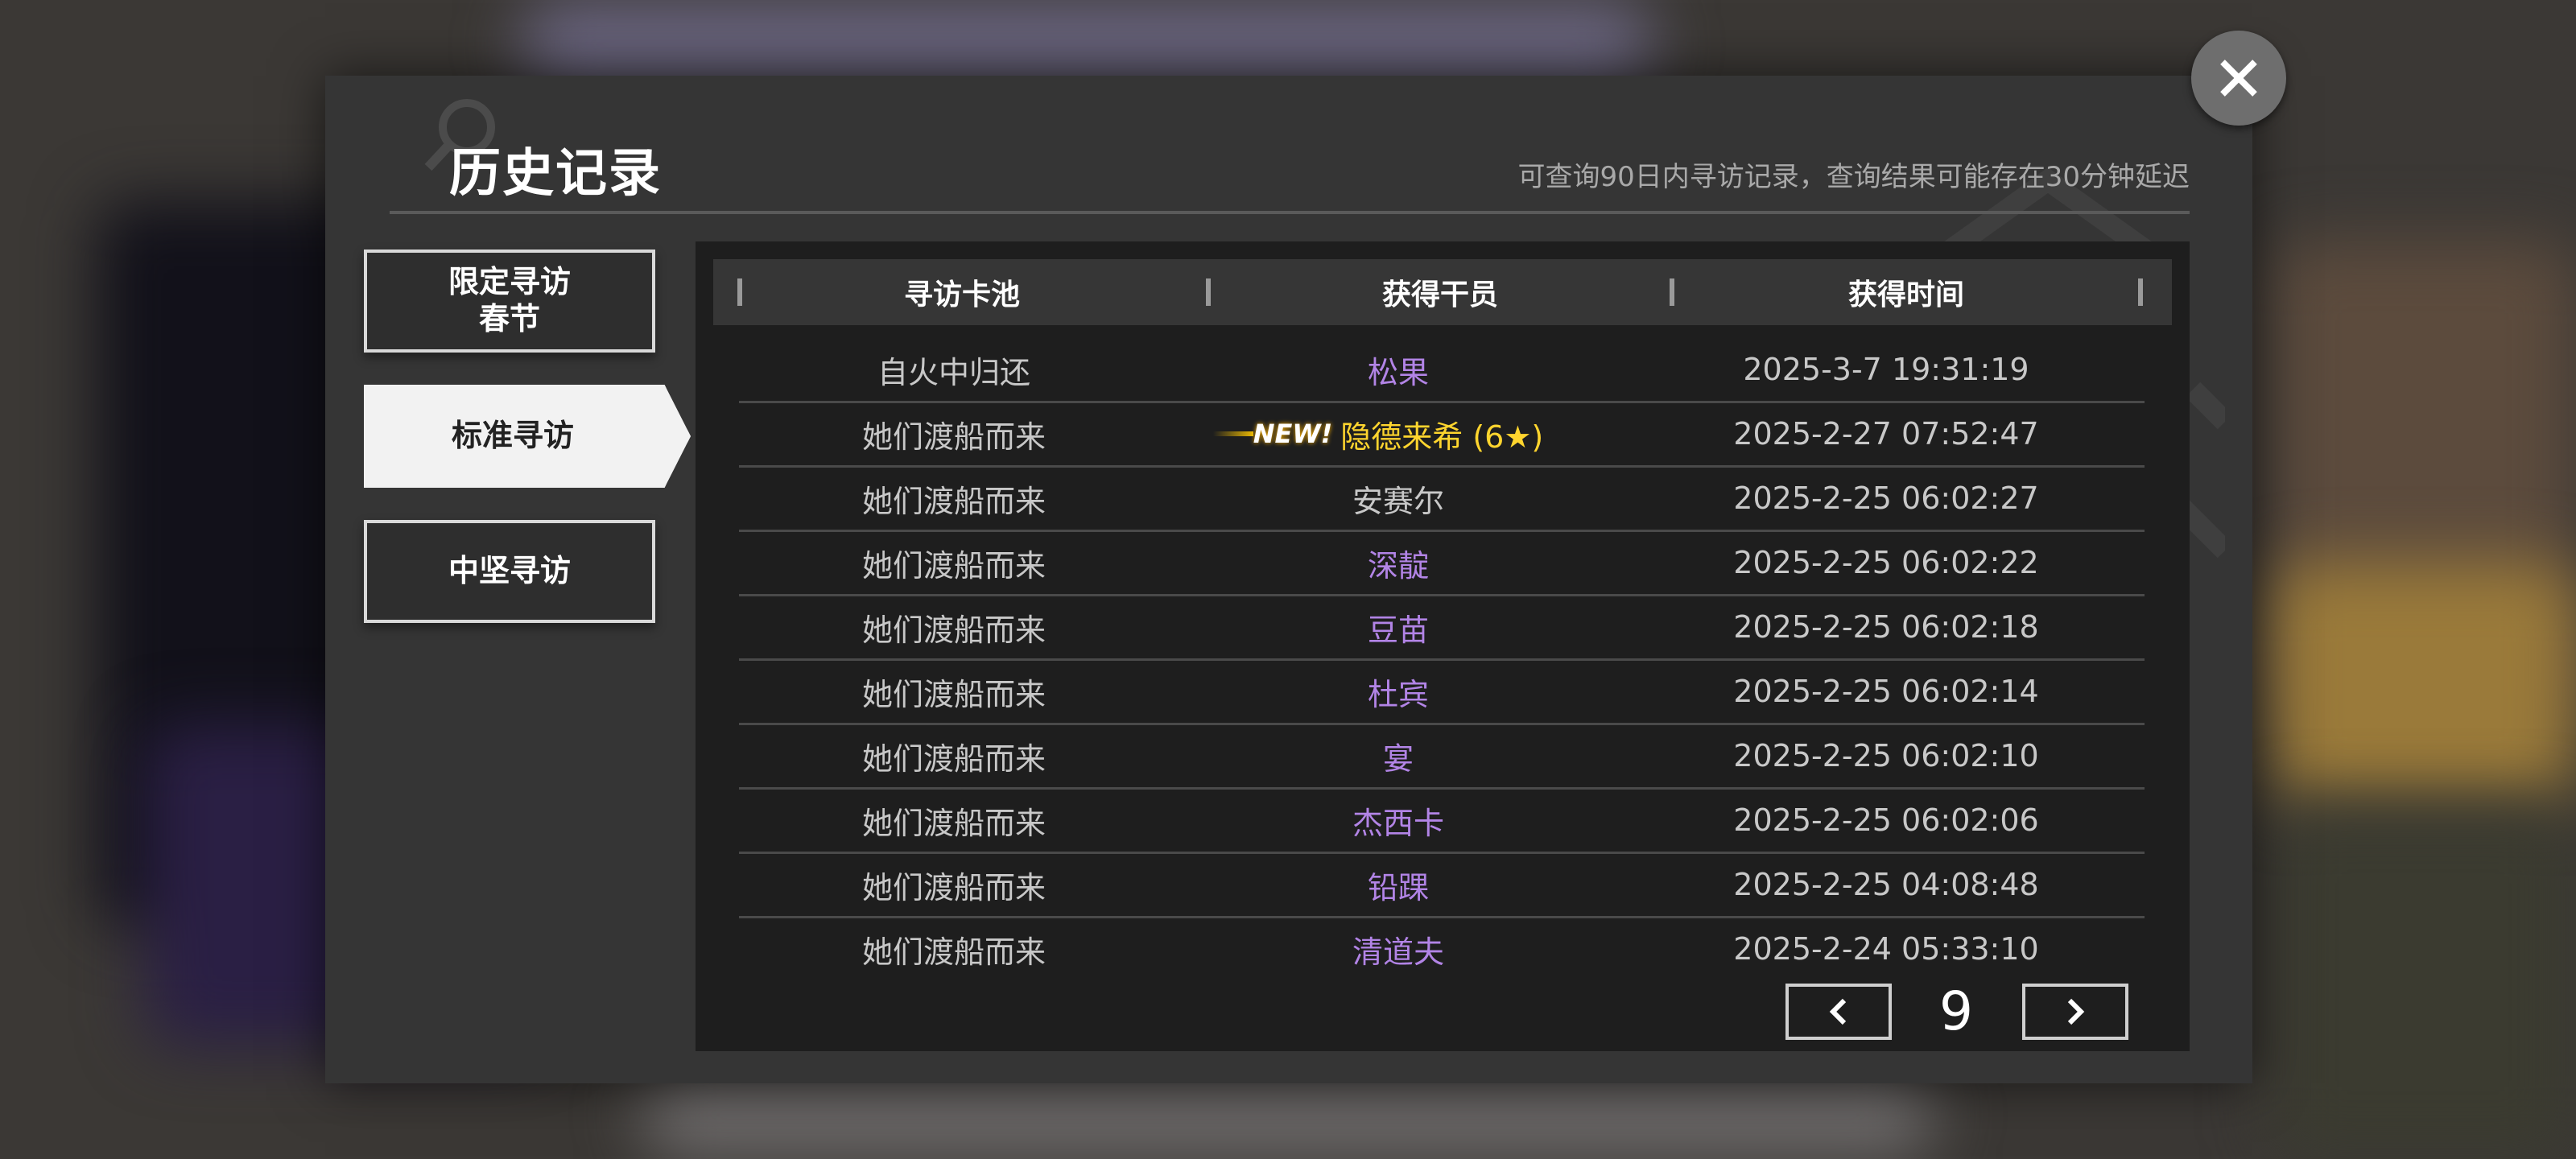 The width and height of the screenshot is (2576, 1159). I want to click on query-hint: 可查询90日内寻访记录，查询结果可能存在30分钟延迟, so click(1853, 177).